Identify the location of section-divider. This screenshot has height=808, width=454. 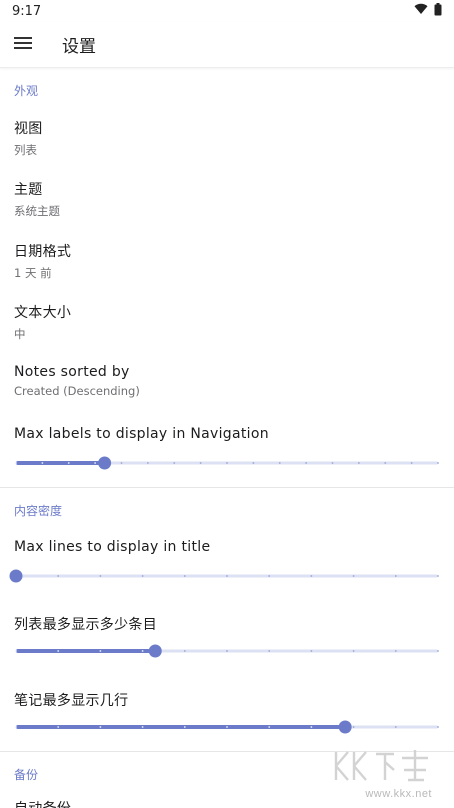
(227, 487).